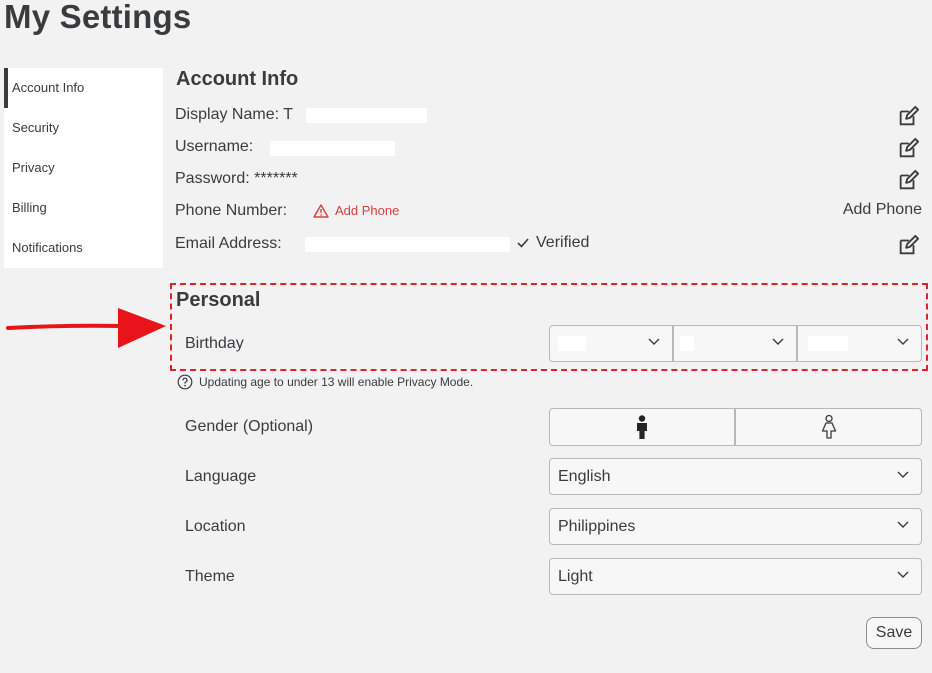 The image size is (932, 673). I want to click on sidebar-item-privacy: Privacy, so click(83, 168).